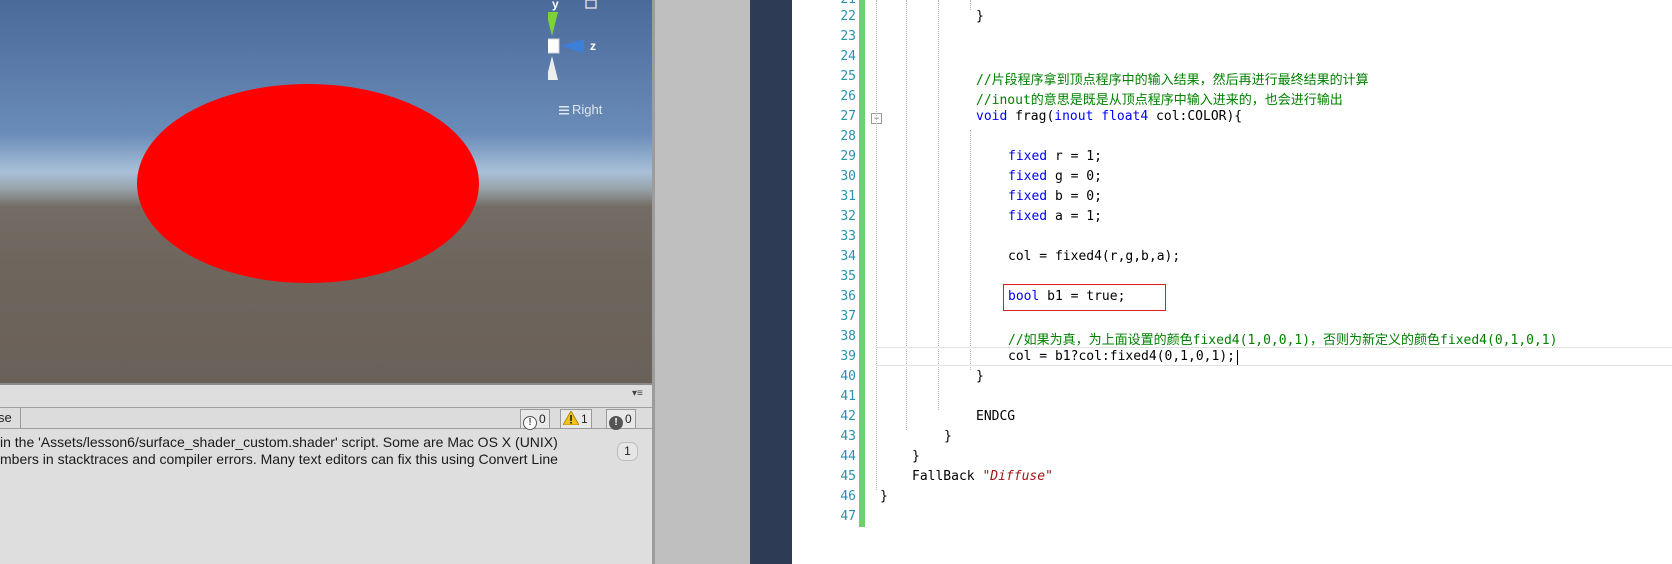 The width and height of the screenshot is (1672, 564). What do you see at coordinates (848, 396) in the screenshot?
I see `line-number: 41` at bounding box center [848, 396].